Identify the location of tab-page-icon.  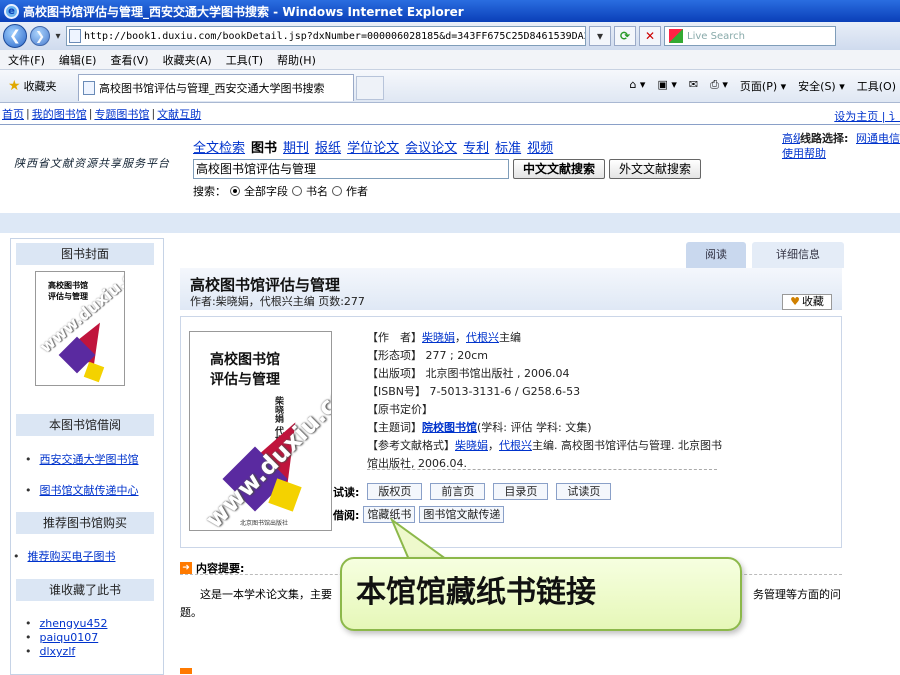
(89, 88).